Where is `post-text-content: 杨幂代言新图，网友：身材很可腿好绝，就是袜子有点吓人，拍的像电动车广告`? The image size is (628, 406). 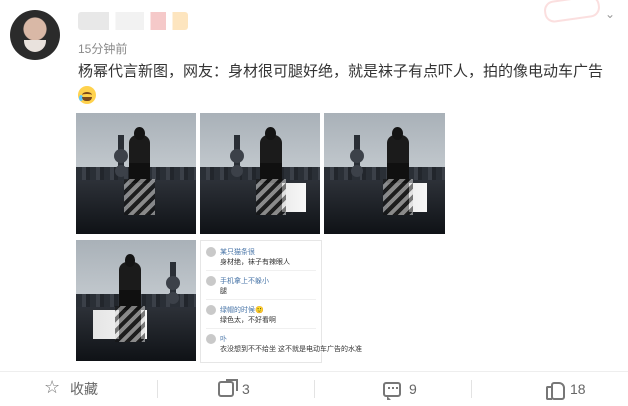 post-text-content: 杨幂代言新图，网友：身材很可腿好绝，就是袜子有点吓人，拍的像电动车广告 is located at coordinates (341, 71).